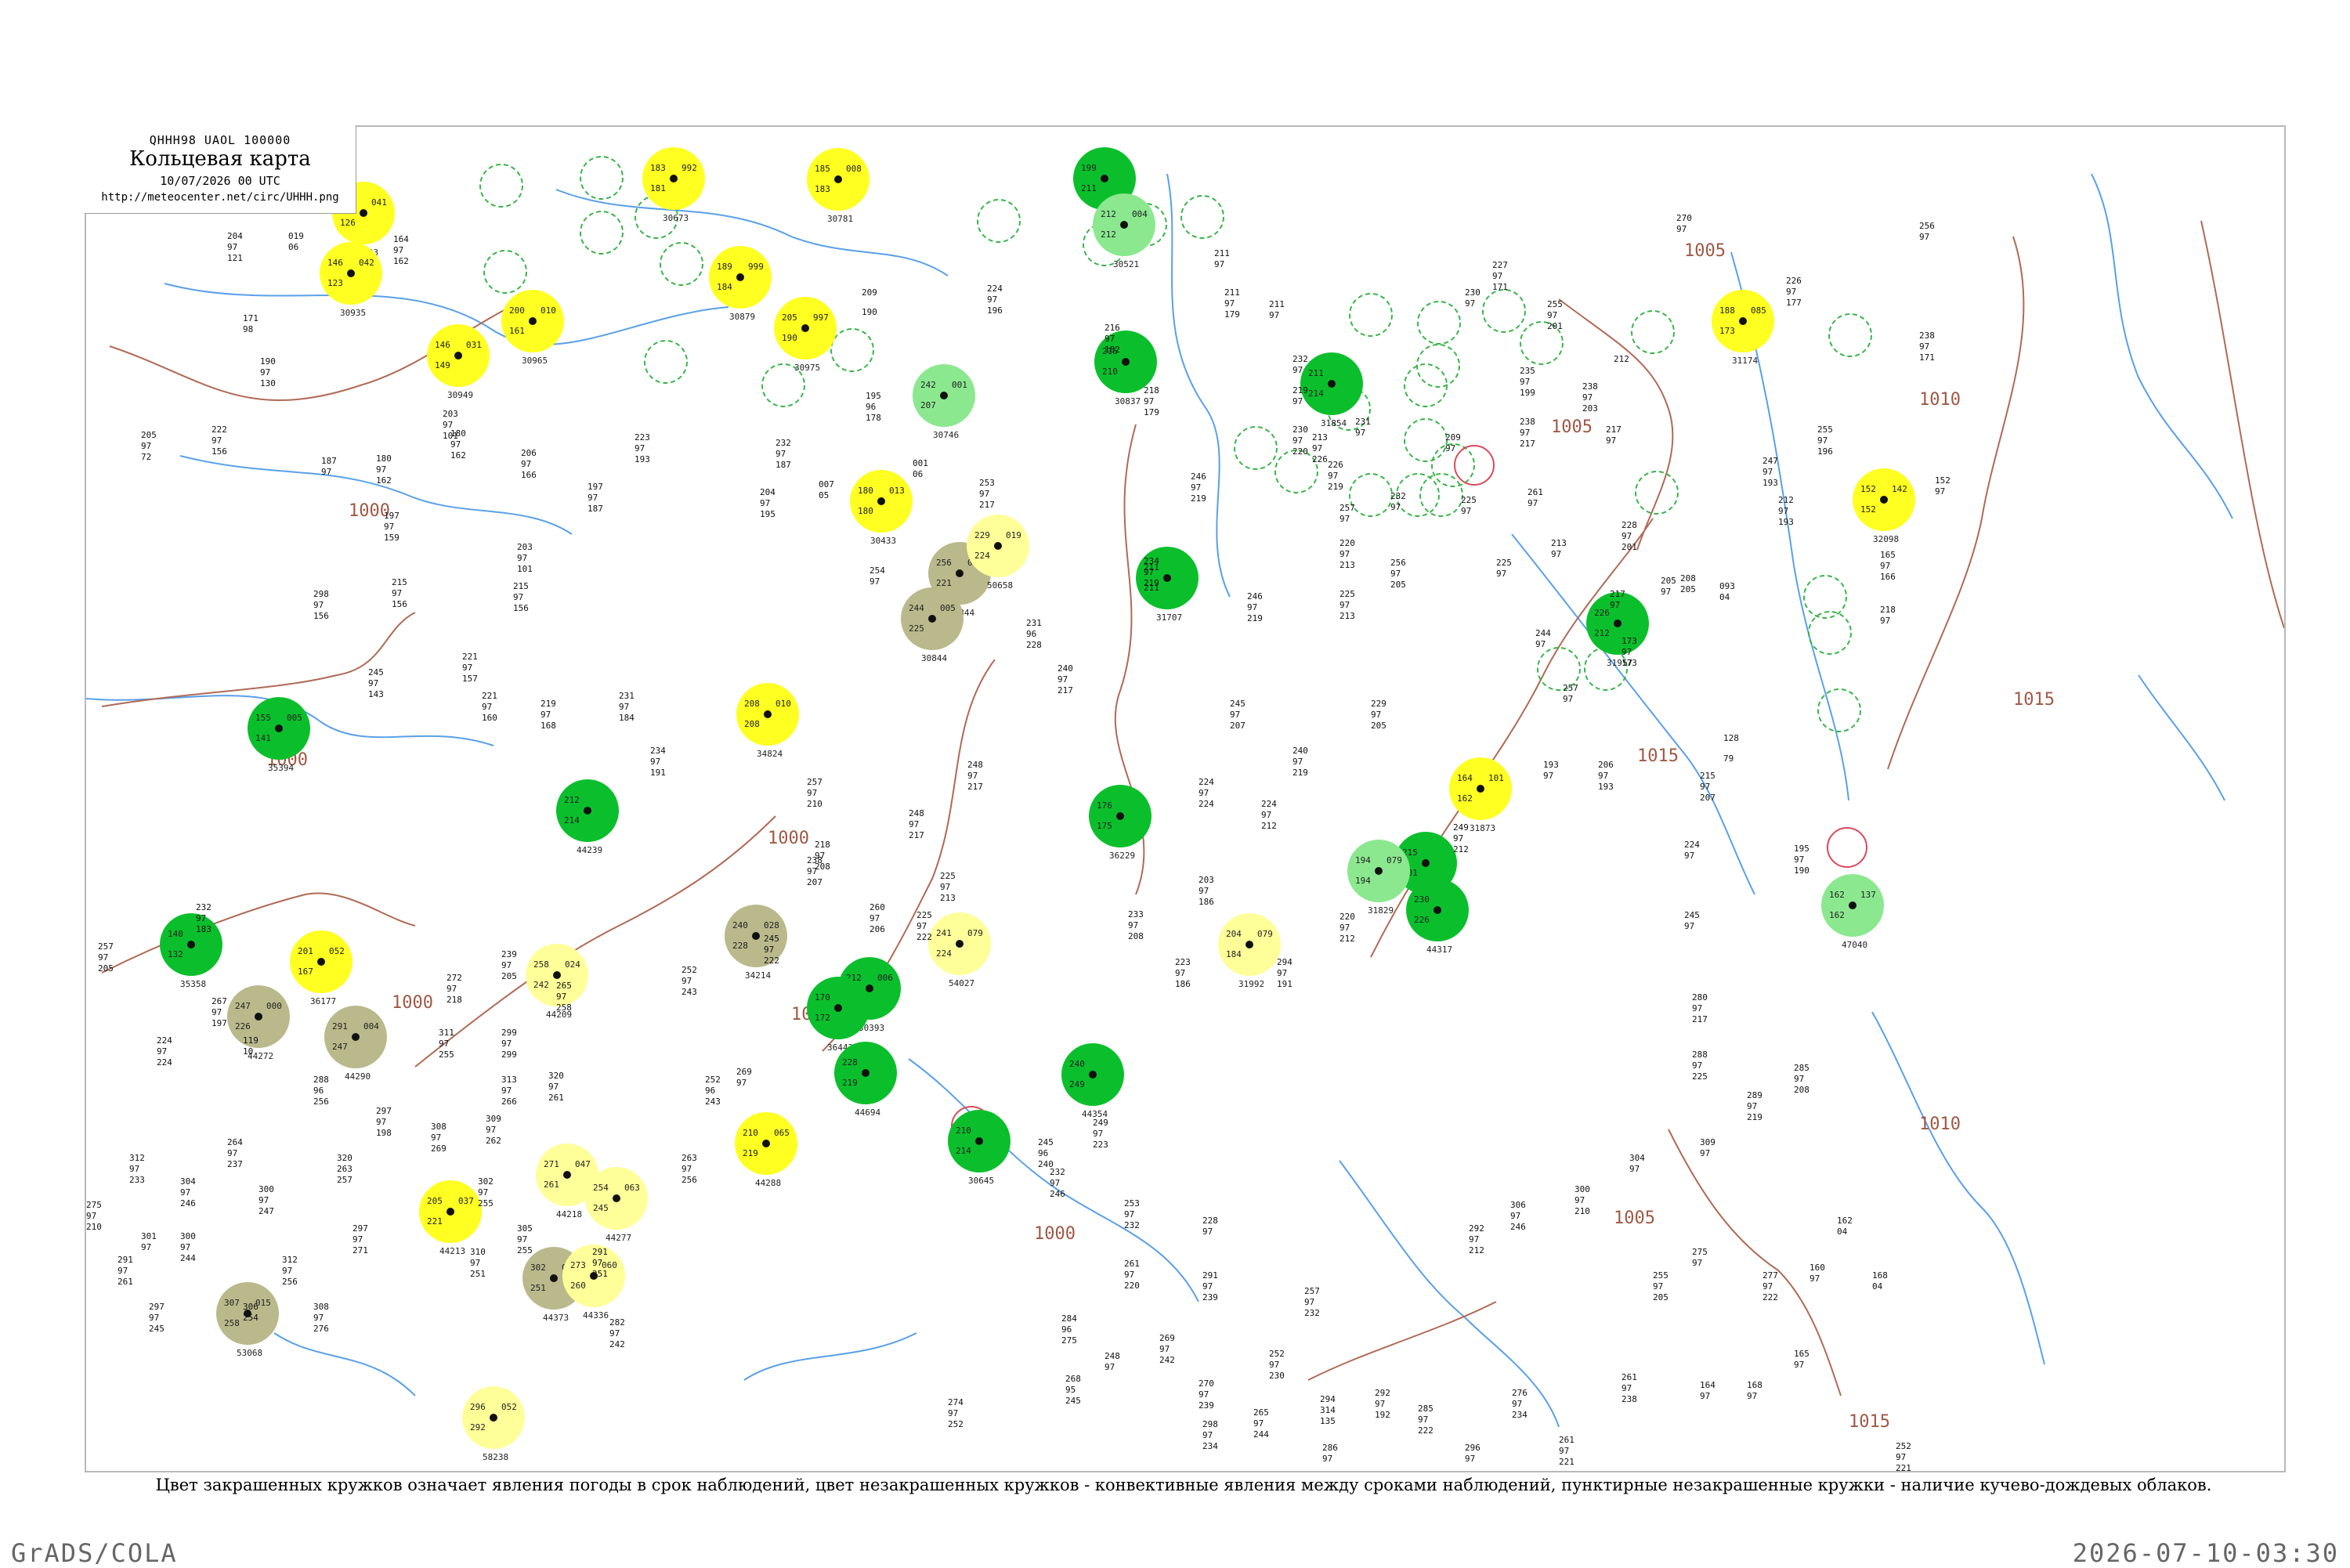 Image resolution: width=2350 pixels, height=1568 pixels. Describe the element at coordinates (290, 1260) in the screenshot. I see `svg-text: 312` at that location.